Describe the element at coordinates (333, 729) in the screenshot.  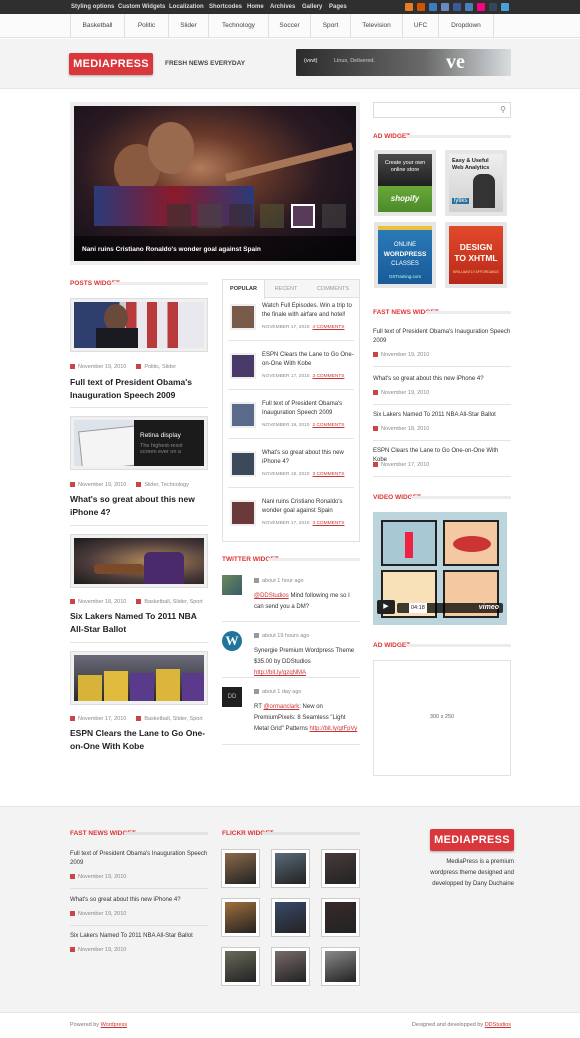
I see `tweet-url: http://bit.ly/gtFpVy` at that location.